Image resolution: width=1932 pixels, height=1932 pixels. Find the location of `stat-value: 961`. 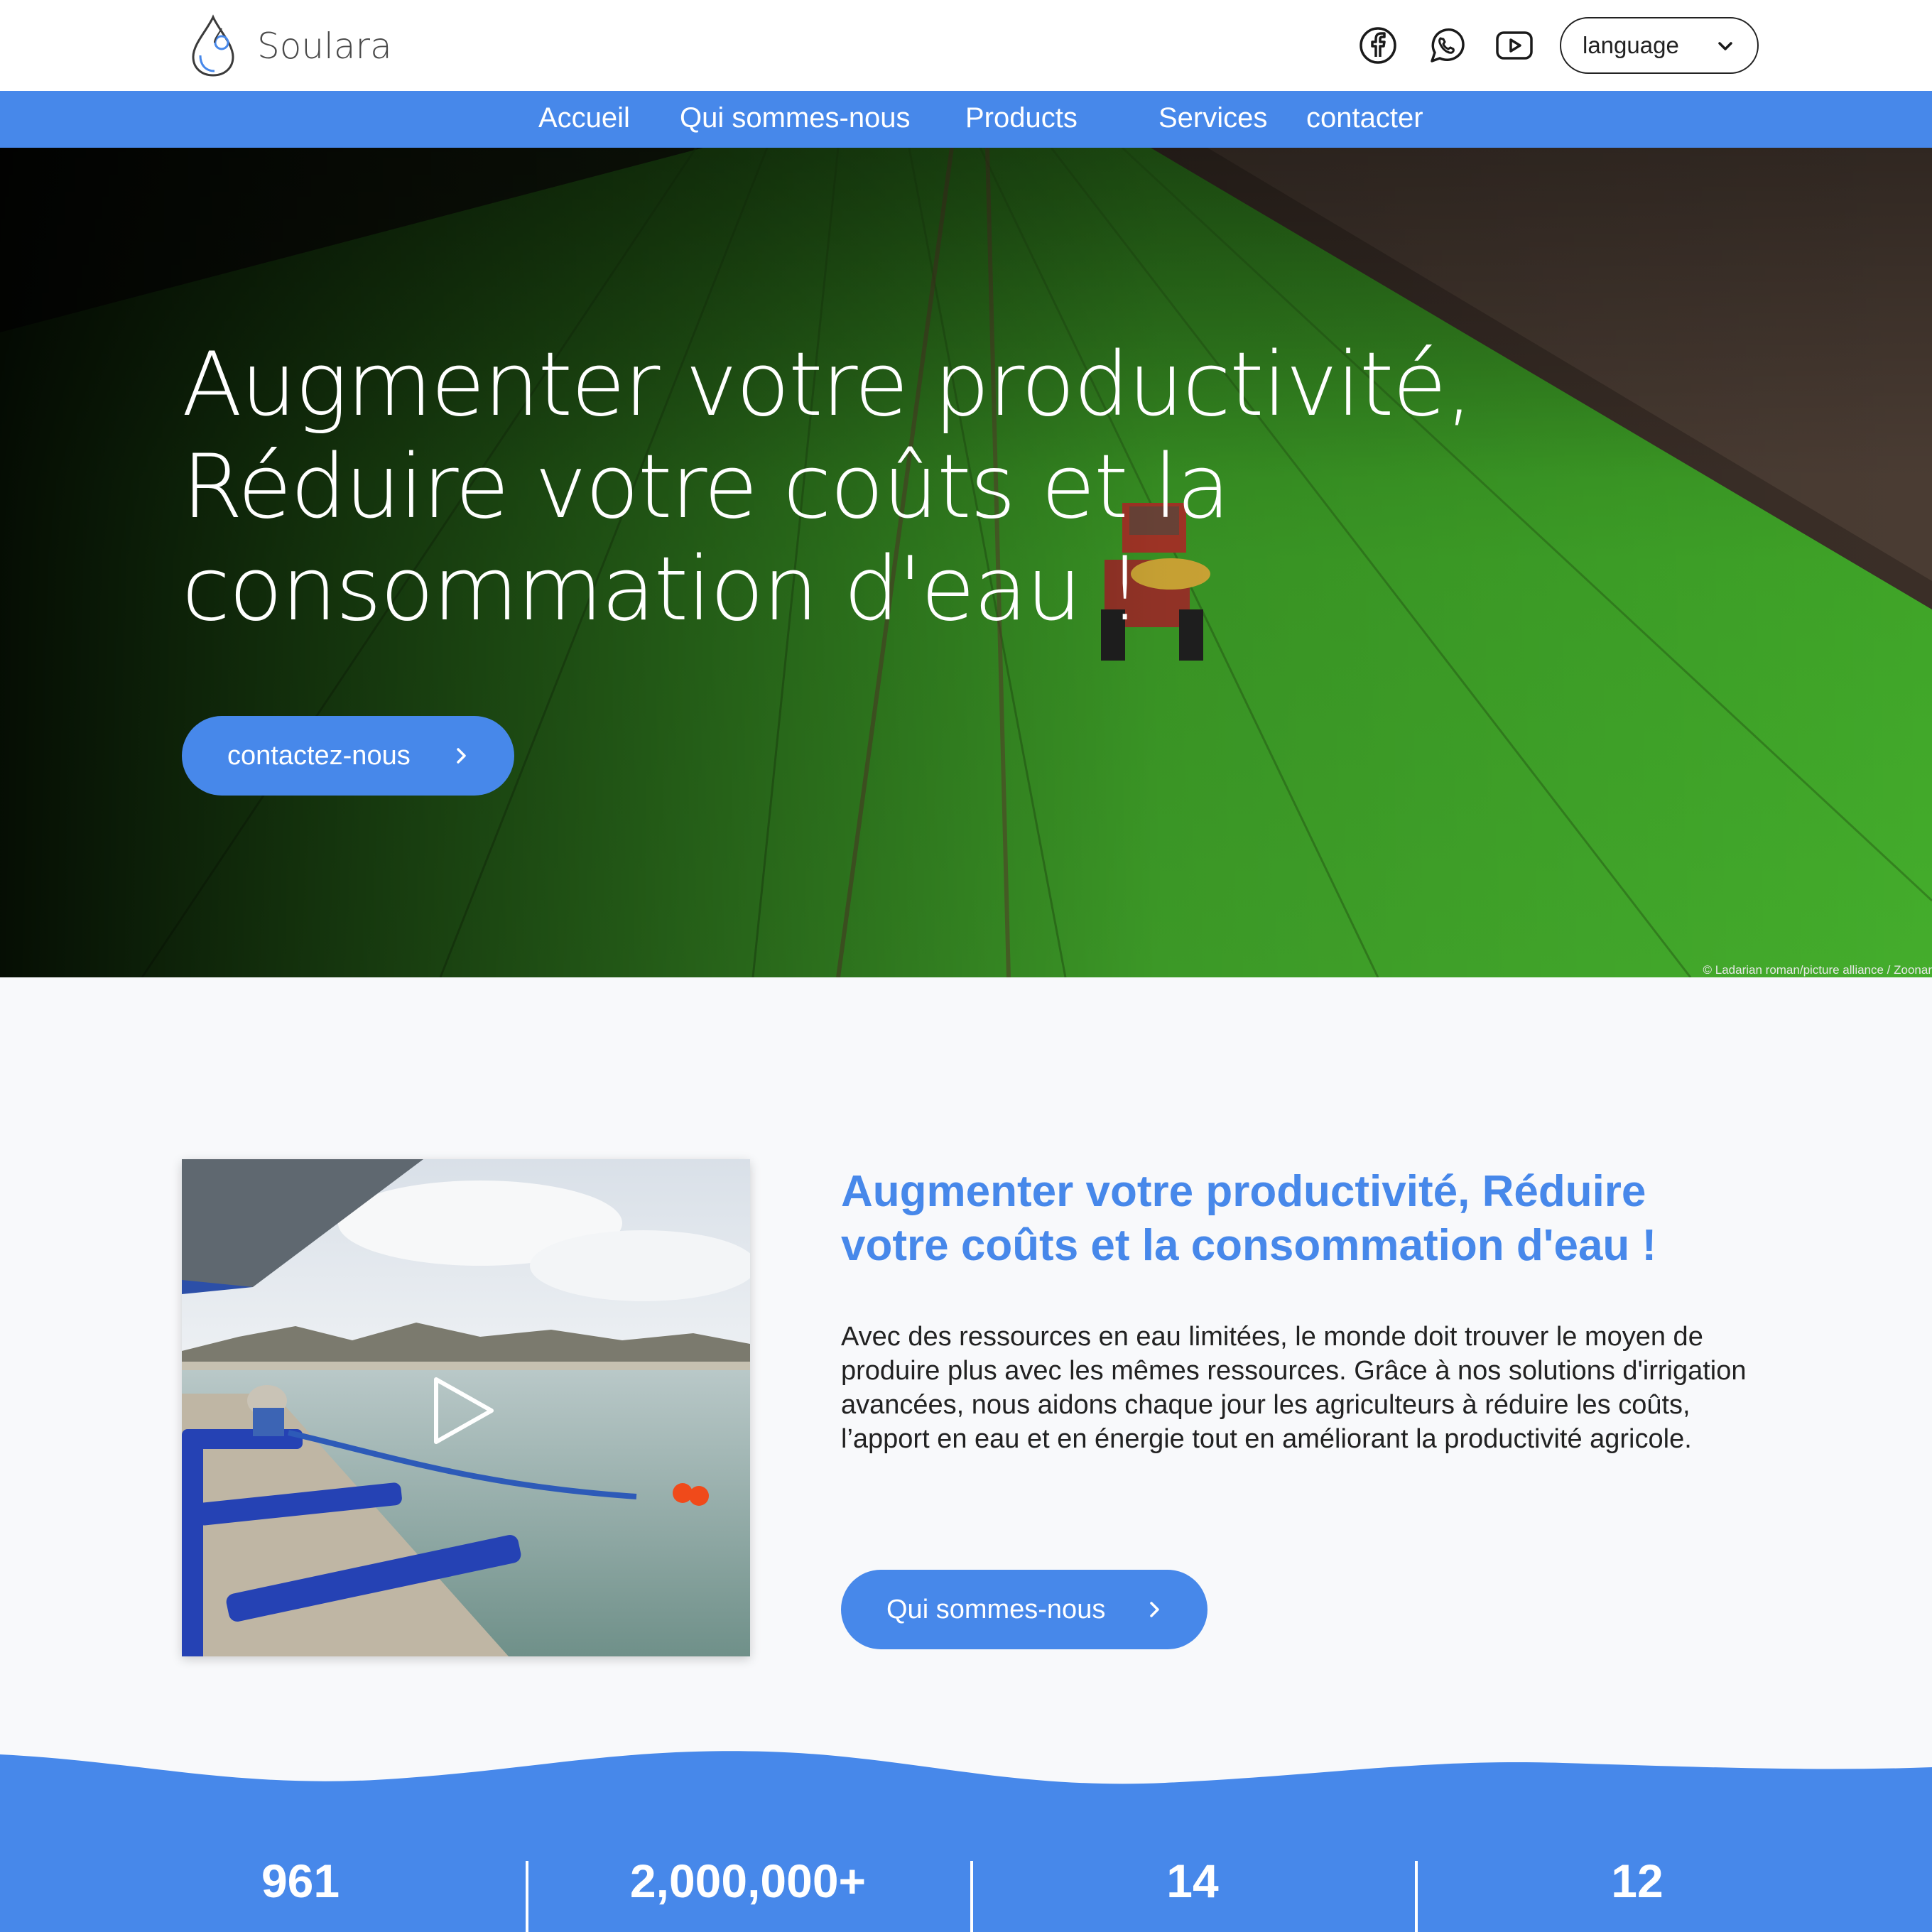

stat-value: 961 is located at coordinates (300, 1881).